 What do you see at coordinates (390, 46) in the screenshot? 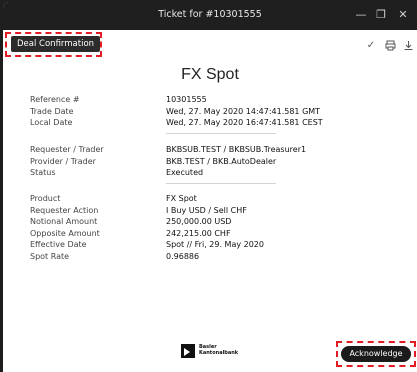
I see `print-icon` at bounding box center [390, 46].